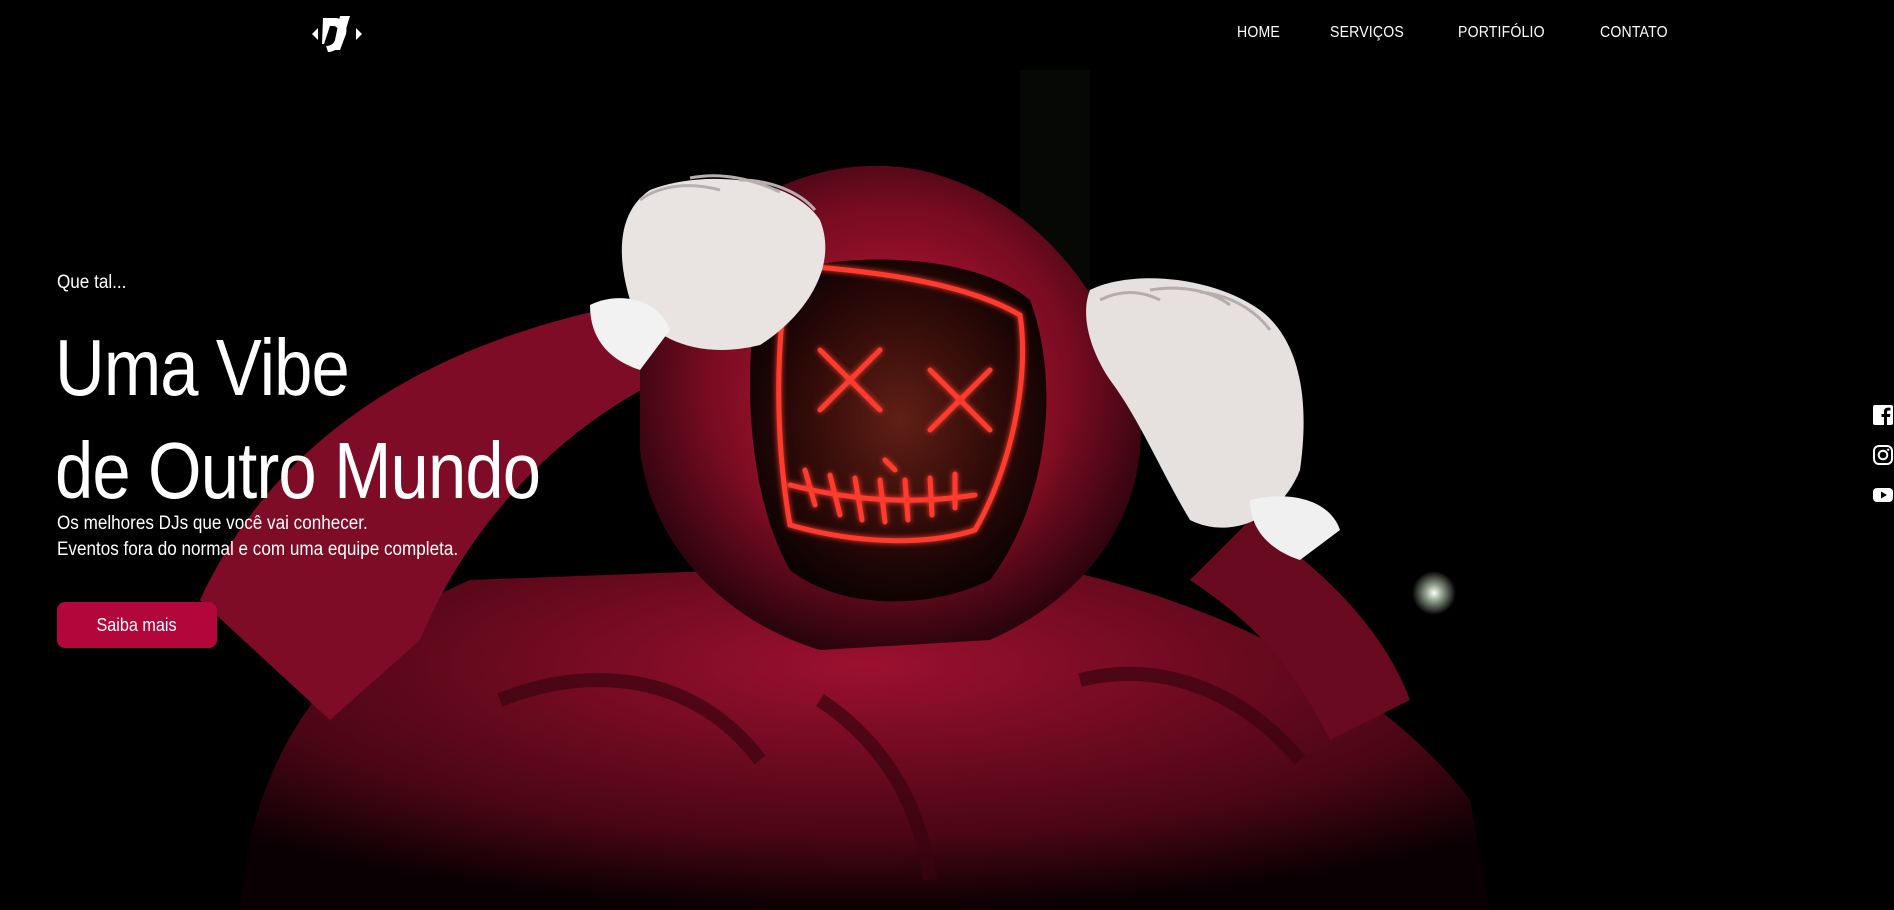  What do you see at coordinates (1883, 495) in the screenshot?
I see `youtube-icon` at bounding box center [1883, 495].